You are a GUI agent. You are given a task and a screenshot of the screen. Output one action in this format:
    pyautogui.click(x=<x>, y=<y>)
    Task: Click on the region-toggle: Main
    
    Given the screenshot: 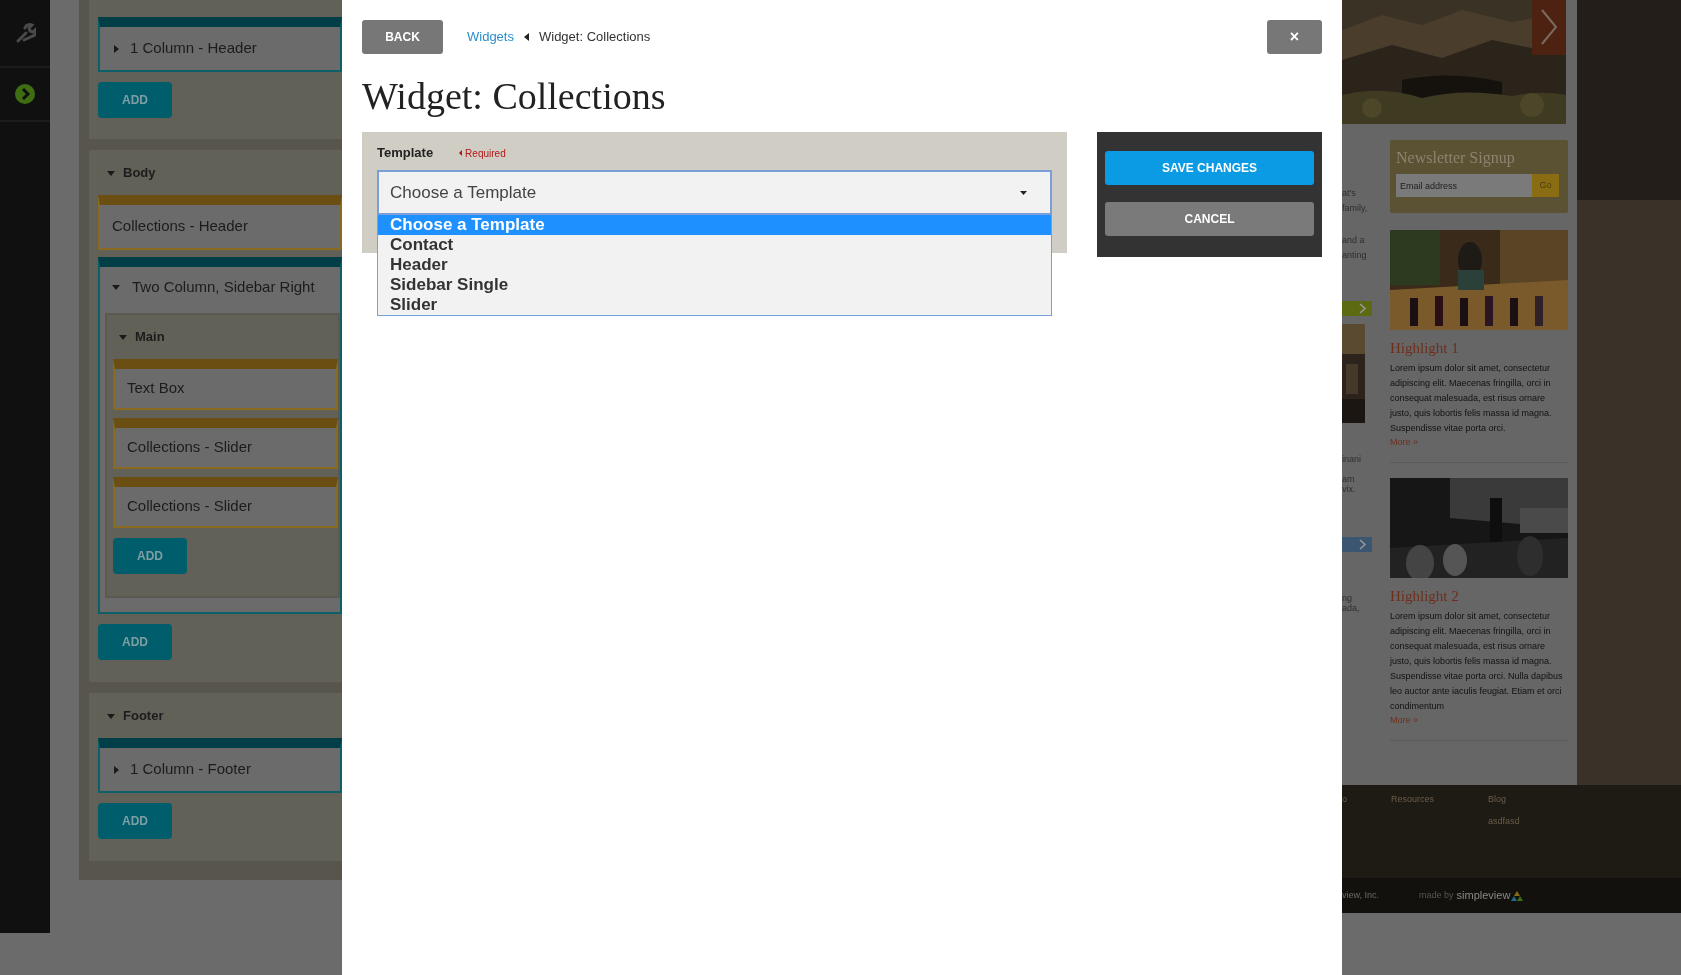 What is the action you would take?
    pyautogui.click(x=225, y=337)
    